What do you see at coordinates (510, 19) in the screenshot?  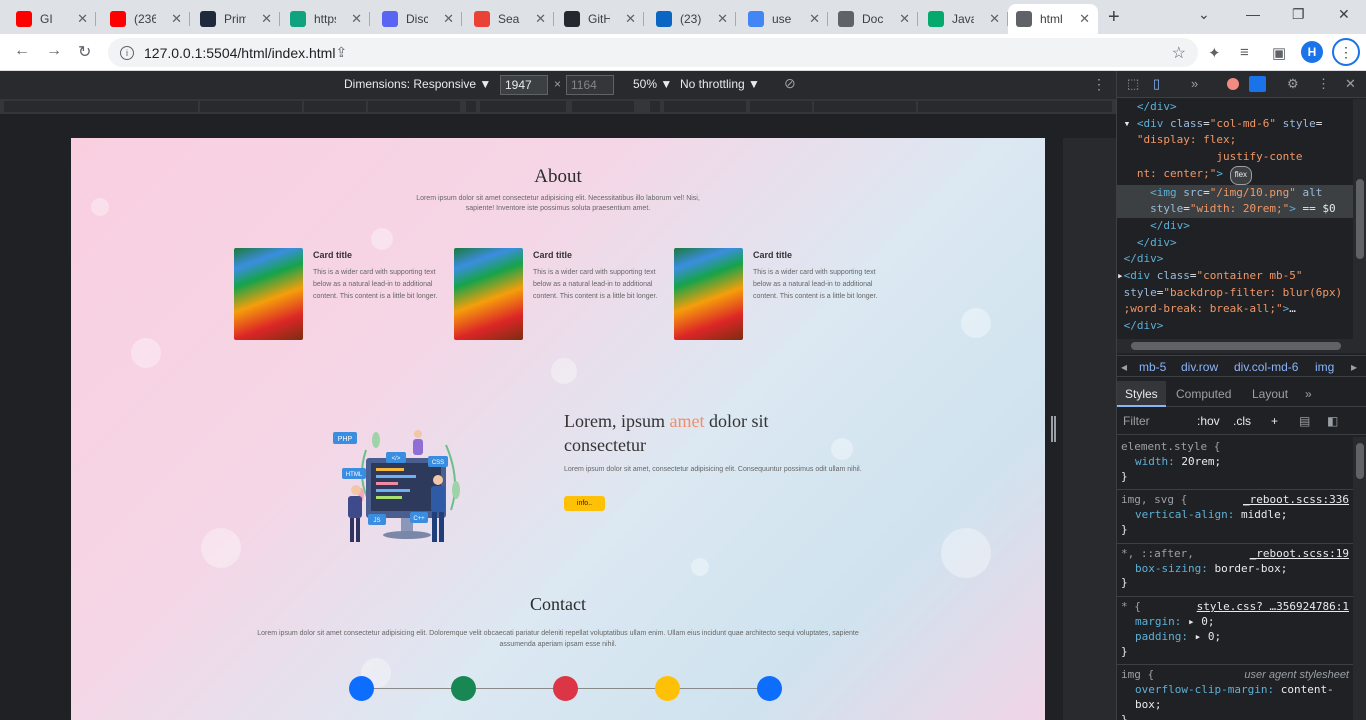 I see `browser-tab: Searc ✕` at bounding box center [510, 19].